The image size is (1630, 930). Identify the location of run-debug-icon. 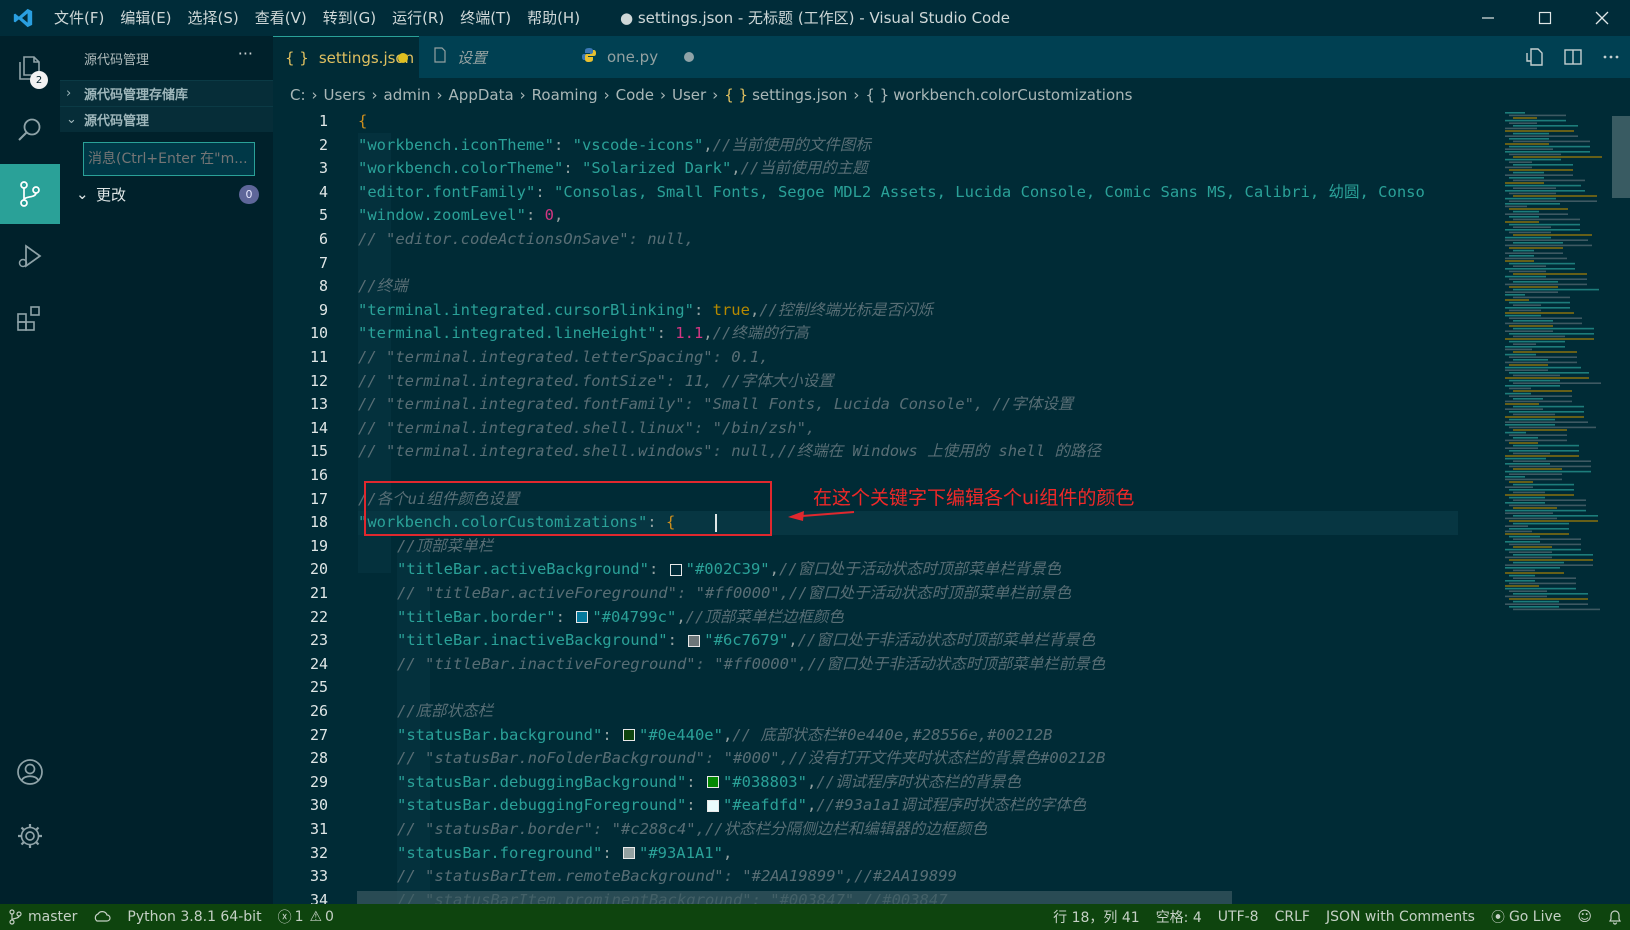
(30, 256).